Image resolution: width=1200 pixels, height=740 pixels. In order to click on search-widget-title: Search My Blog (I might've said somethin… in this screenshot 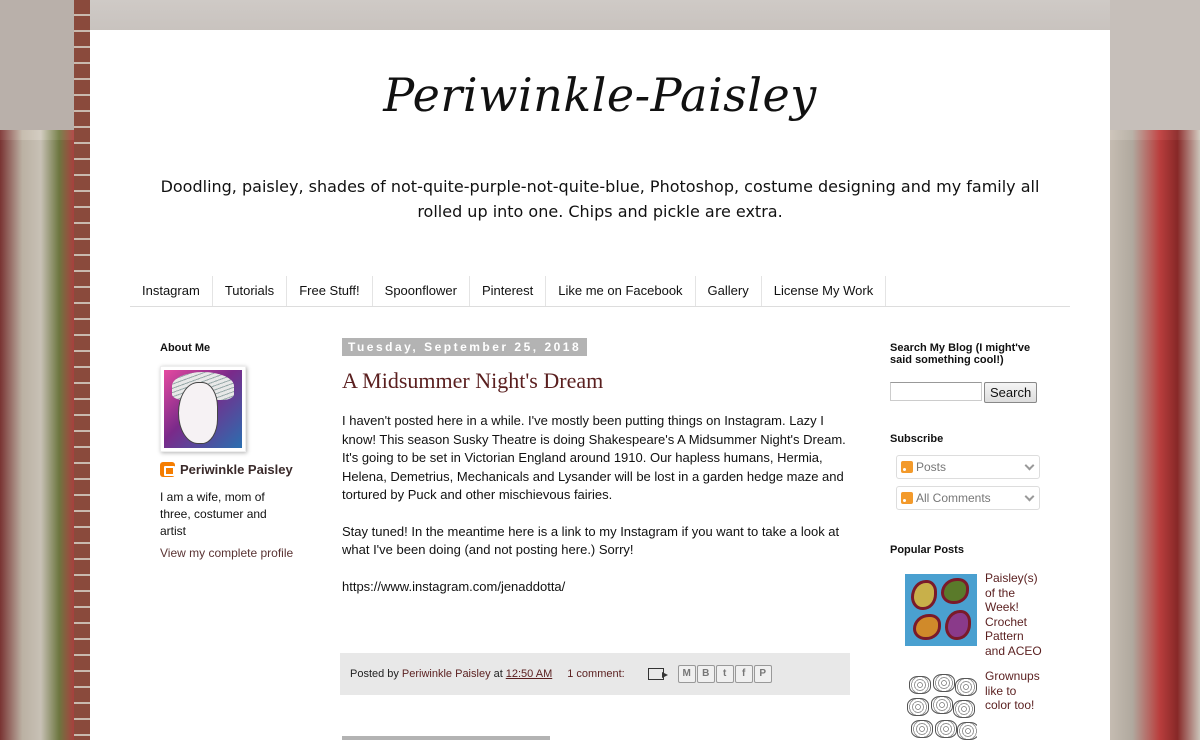, I will do `click(960, 354)`.